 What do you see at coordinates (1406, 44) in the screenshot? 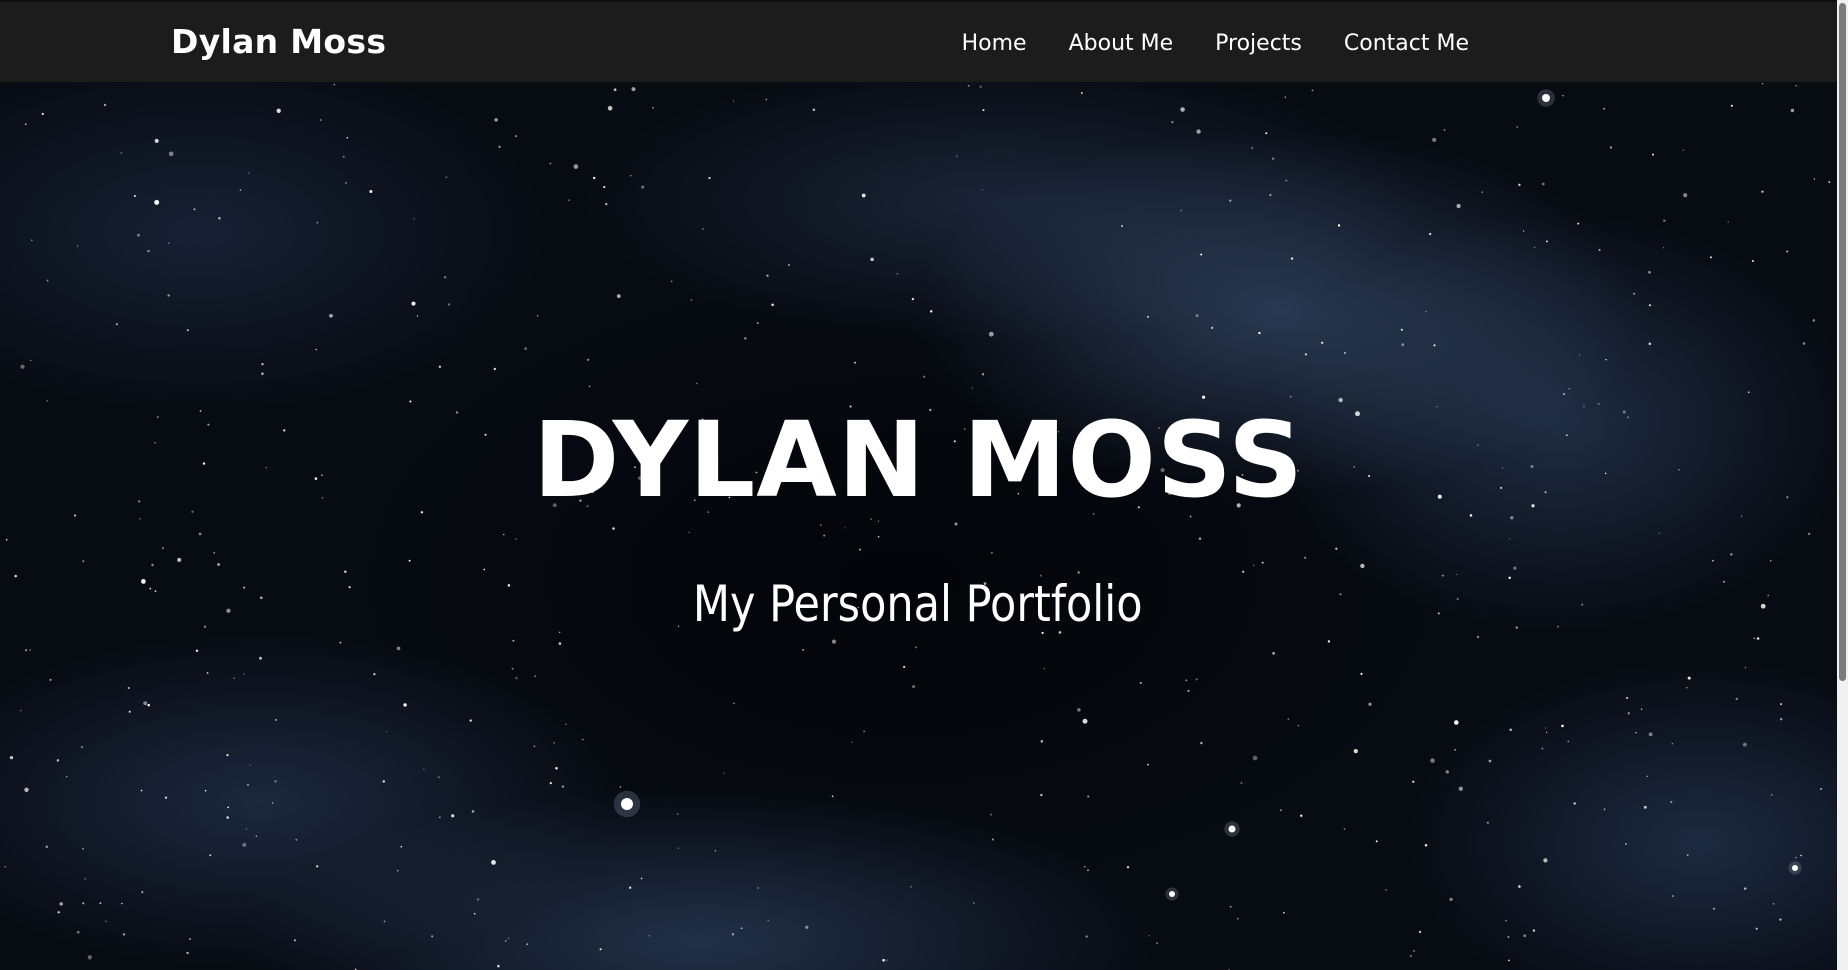
I see `nav-link-contact-me: Contact Me` at bounding box center [1406, 44].